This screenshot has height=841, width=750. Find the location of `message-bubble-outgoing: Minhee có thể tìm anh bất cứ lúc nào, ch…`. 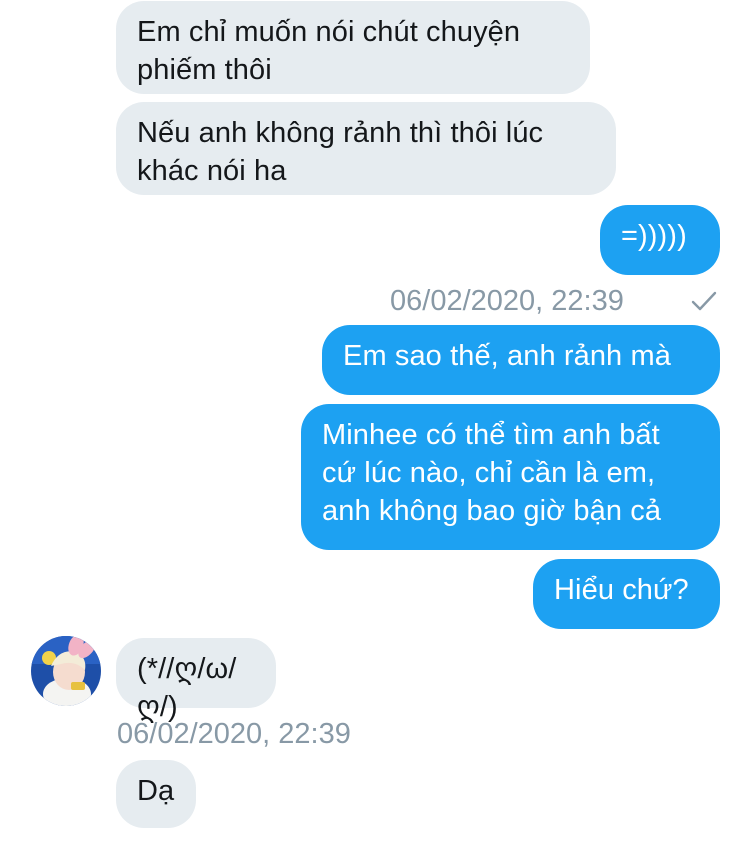

message-bubble-outgoing: Minhee có thể tìm anh bất cứ lúc nào, ch… is located at coordinates (510, 477).